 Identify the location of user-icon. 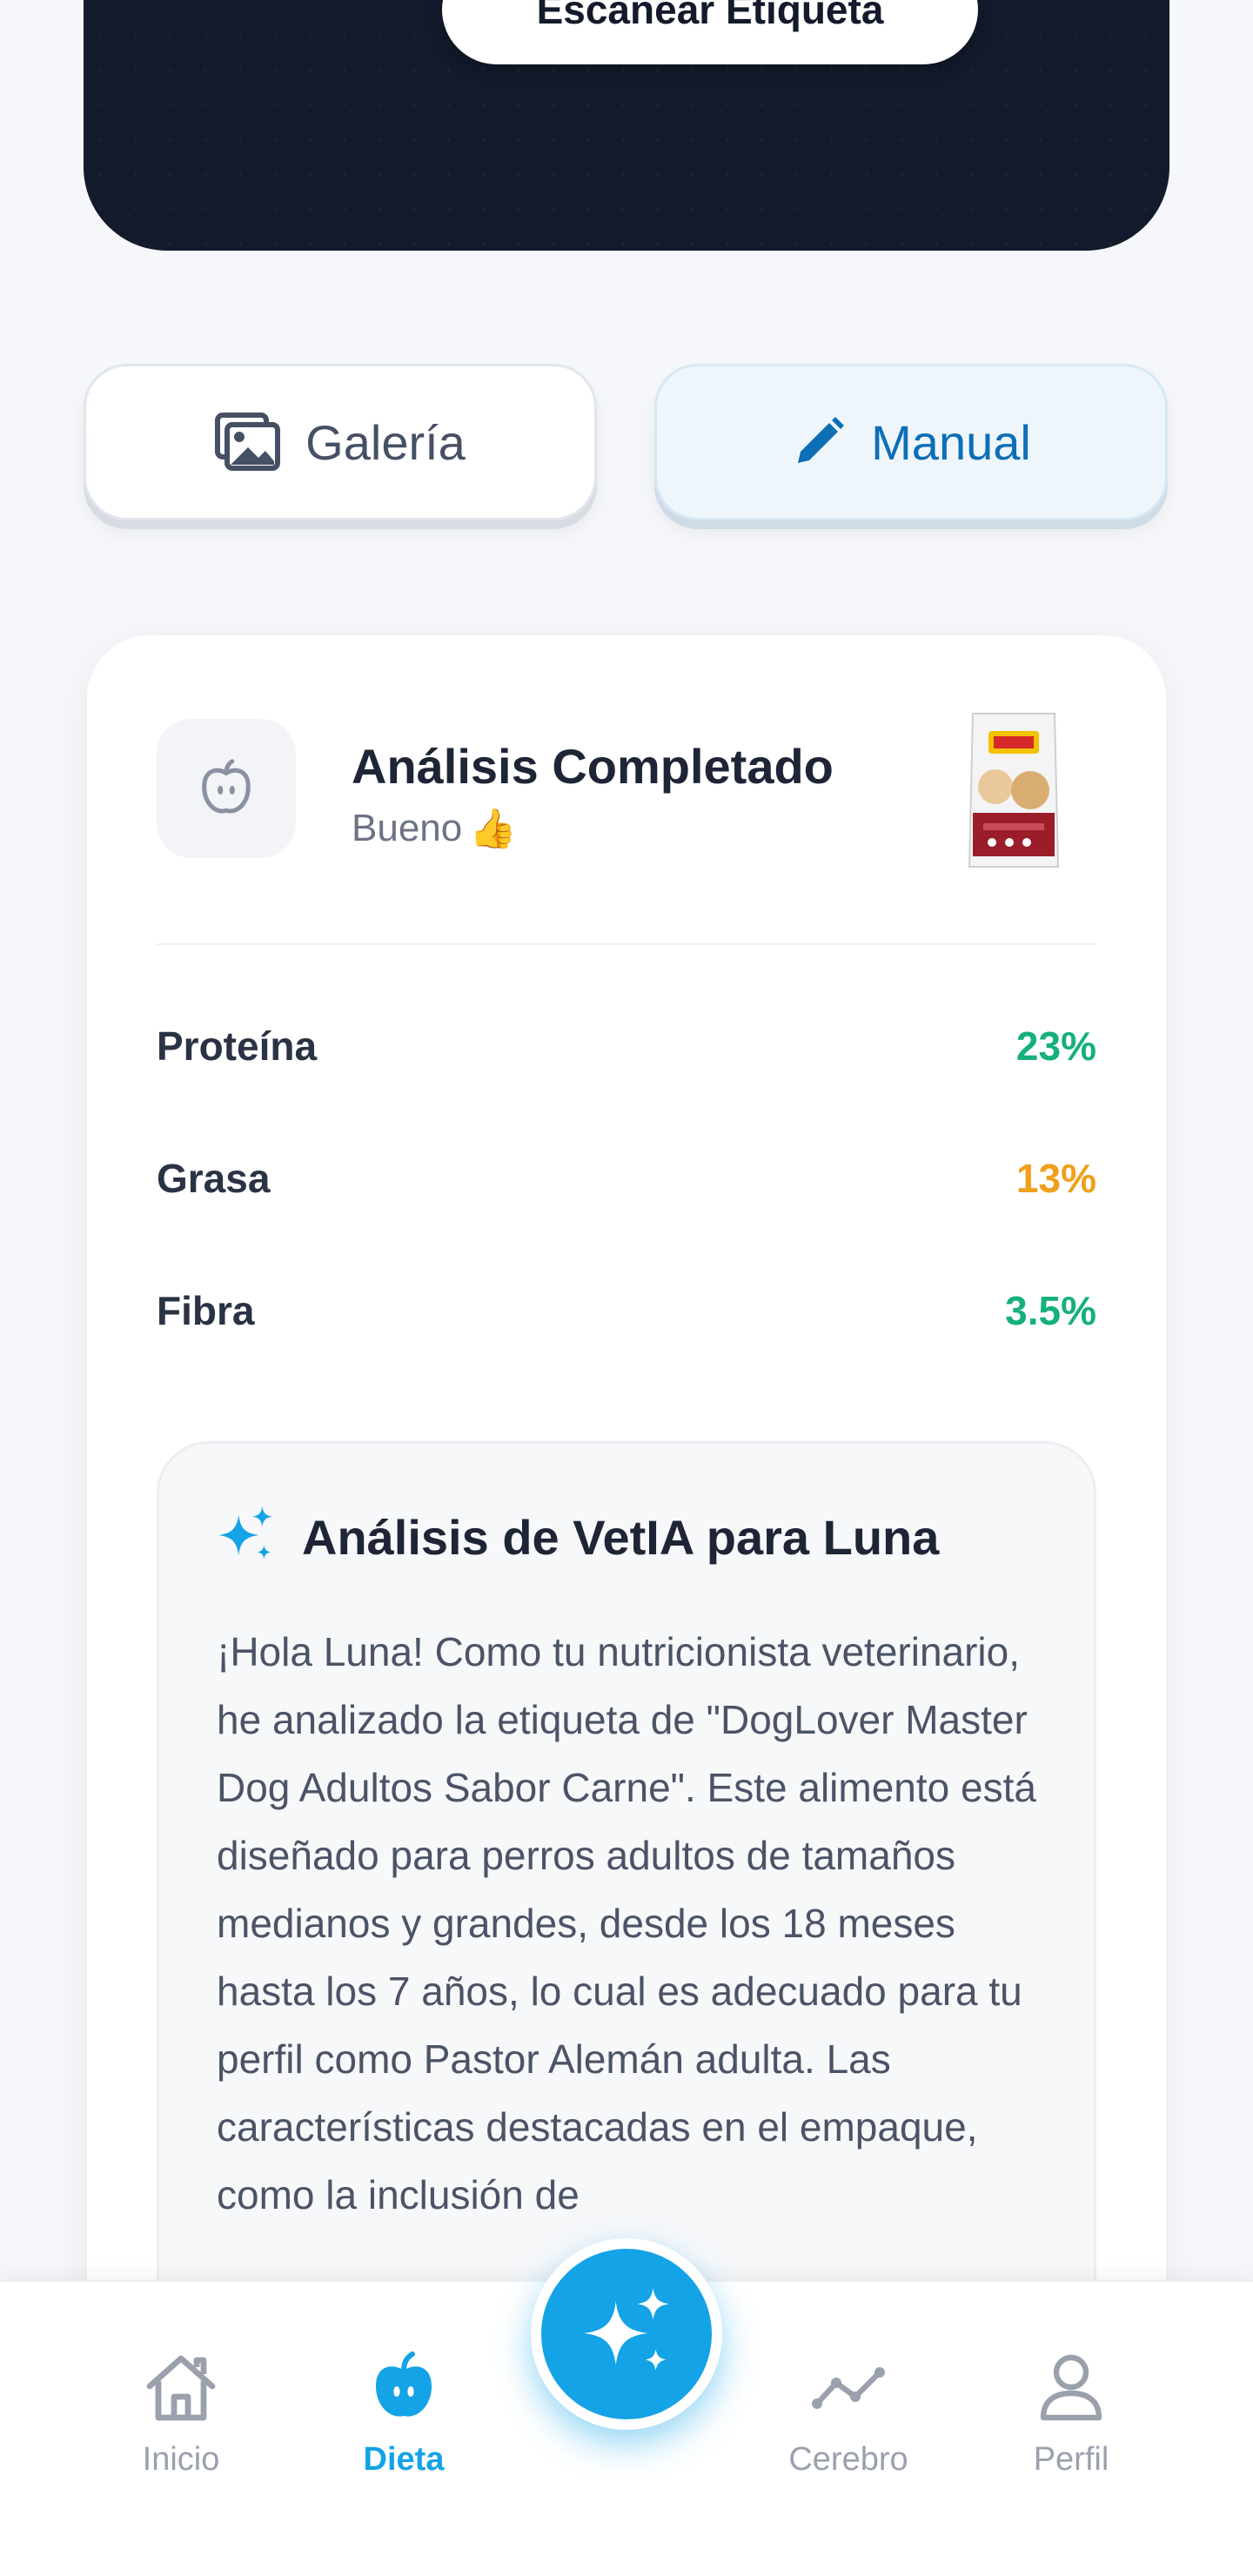
(1071, 2389).